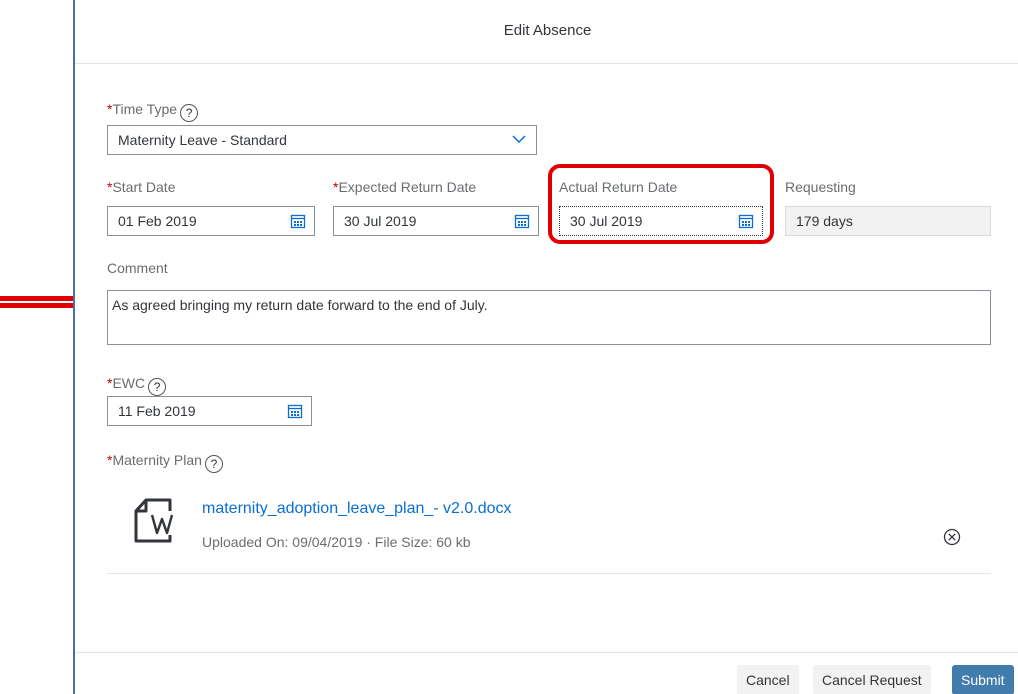  I want to click on cancel-request-button: Cancel Request, so click(872, 679).